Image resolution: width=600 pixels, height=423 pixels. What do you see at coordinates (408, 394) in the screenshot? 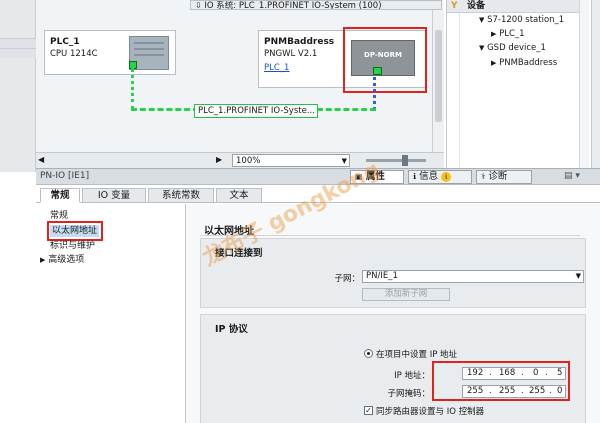
I see `subnet-mask-label: 子网掩码：` at bounding box center [408, 394].